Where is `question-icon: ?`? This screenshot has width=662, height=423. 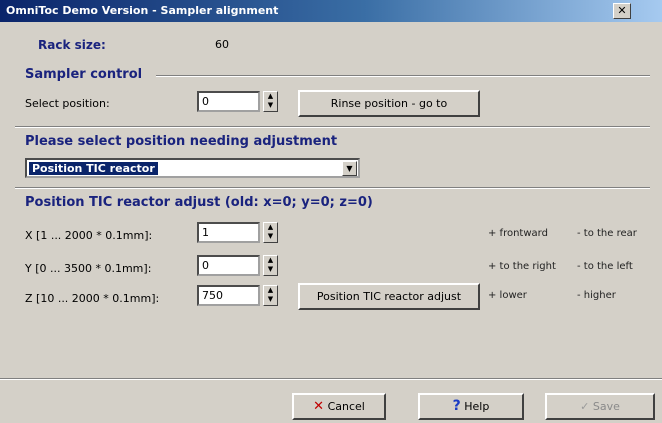
question-icon: ? is located at coordinates (456, 406).